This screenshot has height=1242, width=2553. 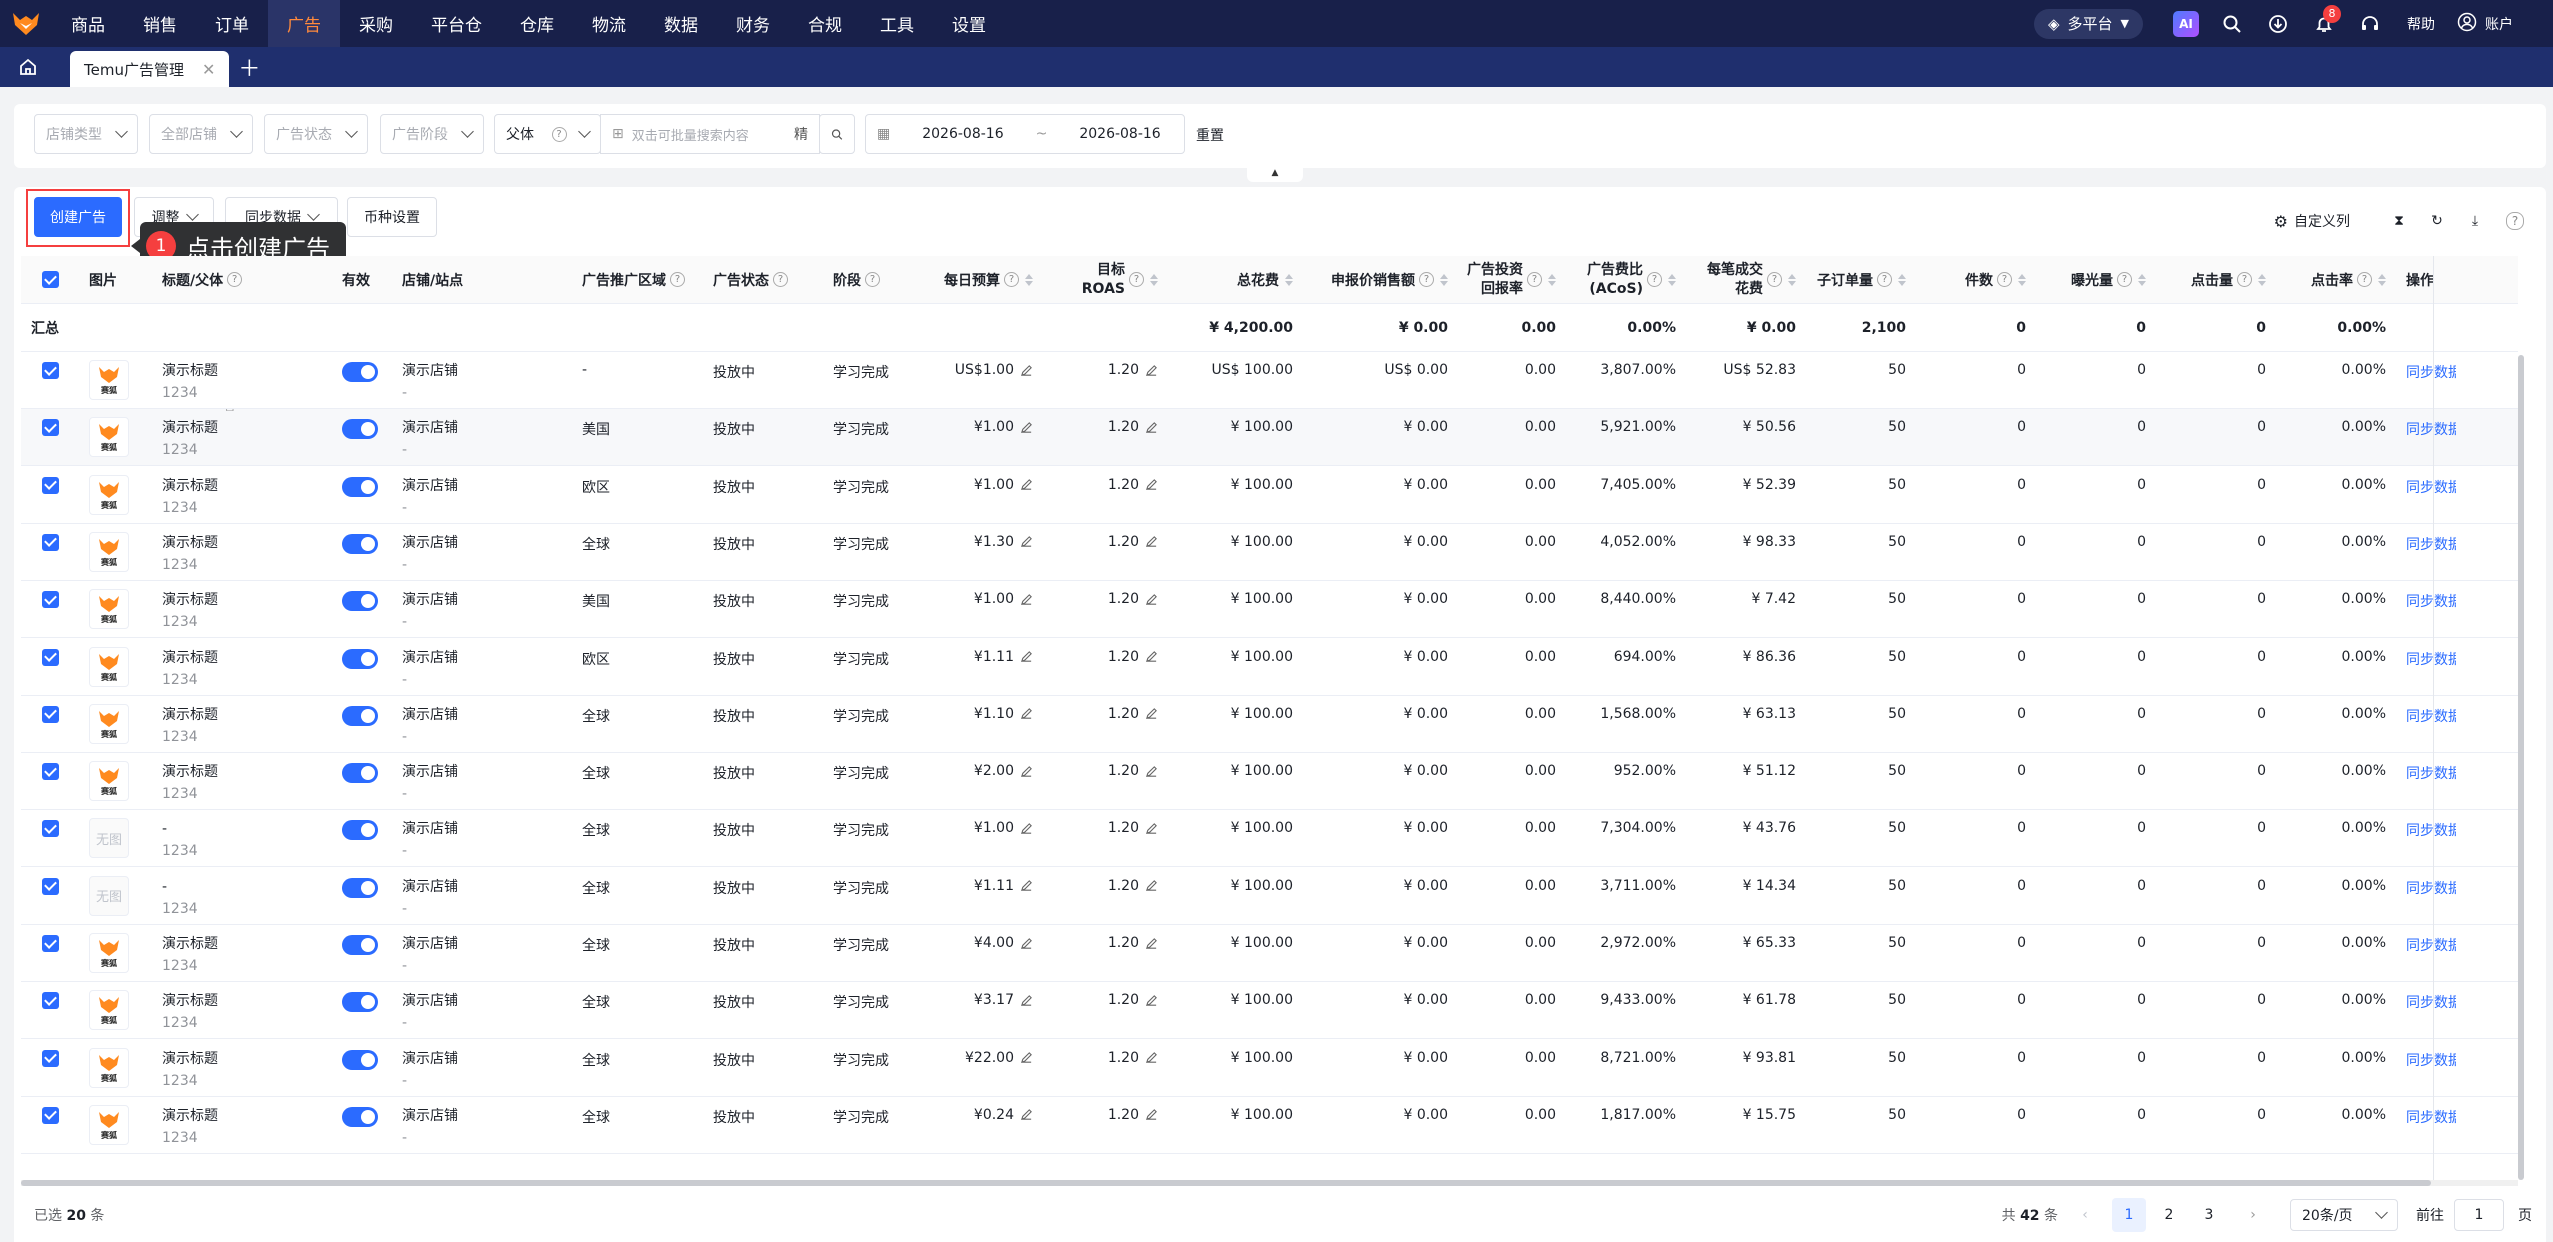 I want to click on download-icon, so click(x=2278, y=23).